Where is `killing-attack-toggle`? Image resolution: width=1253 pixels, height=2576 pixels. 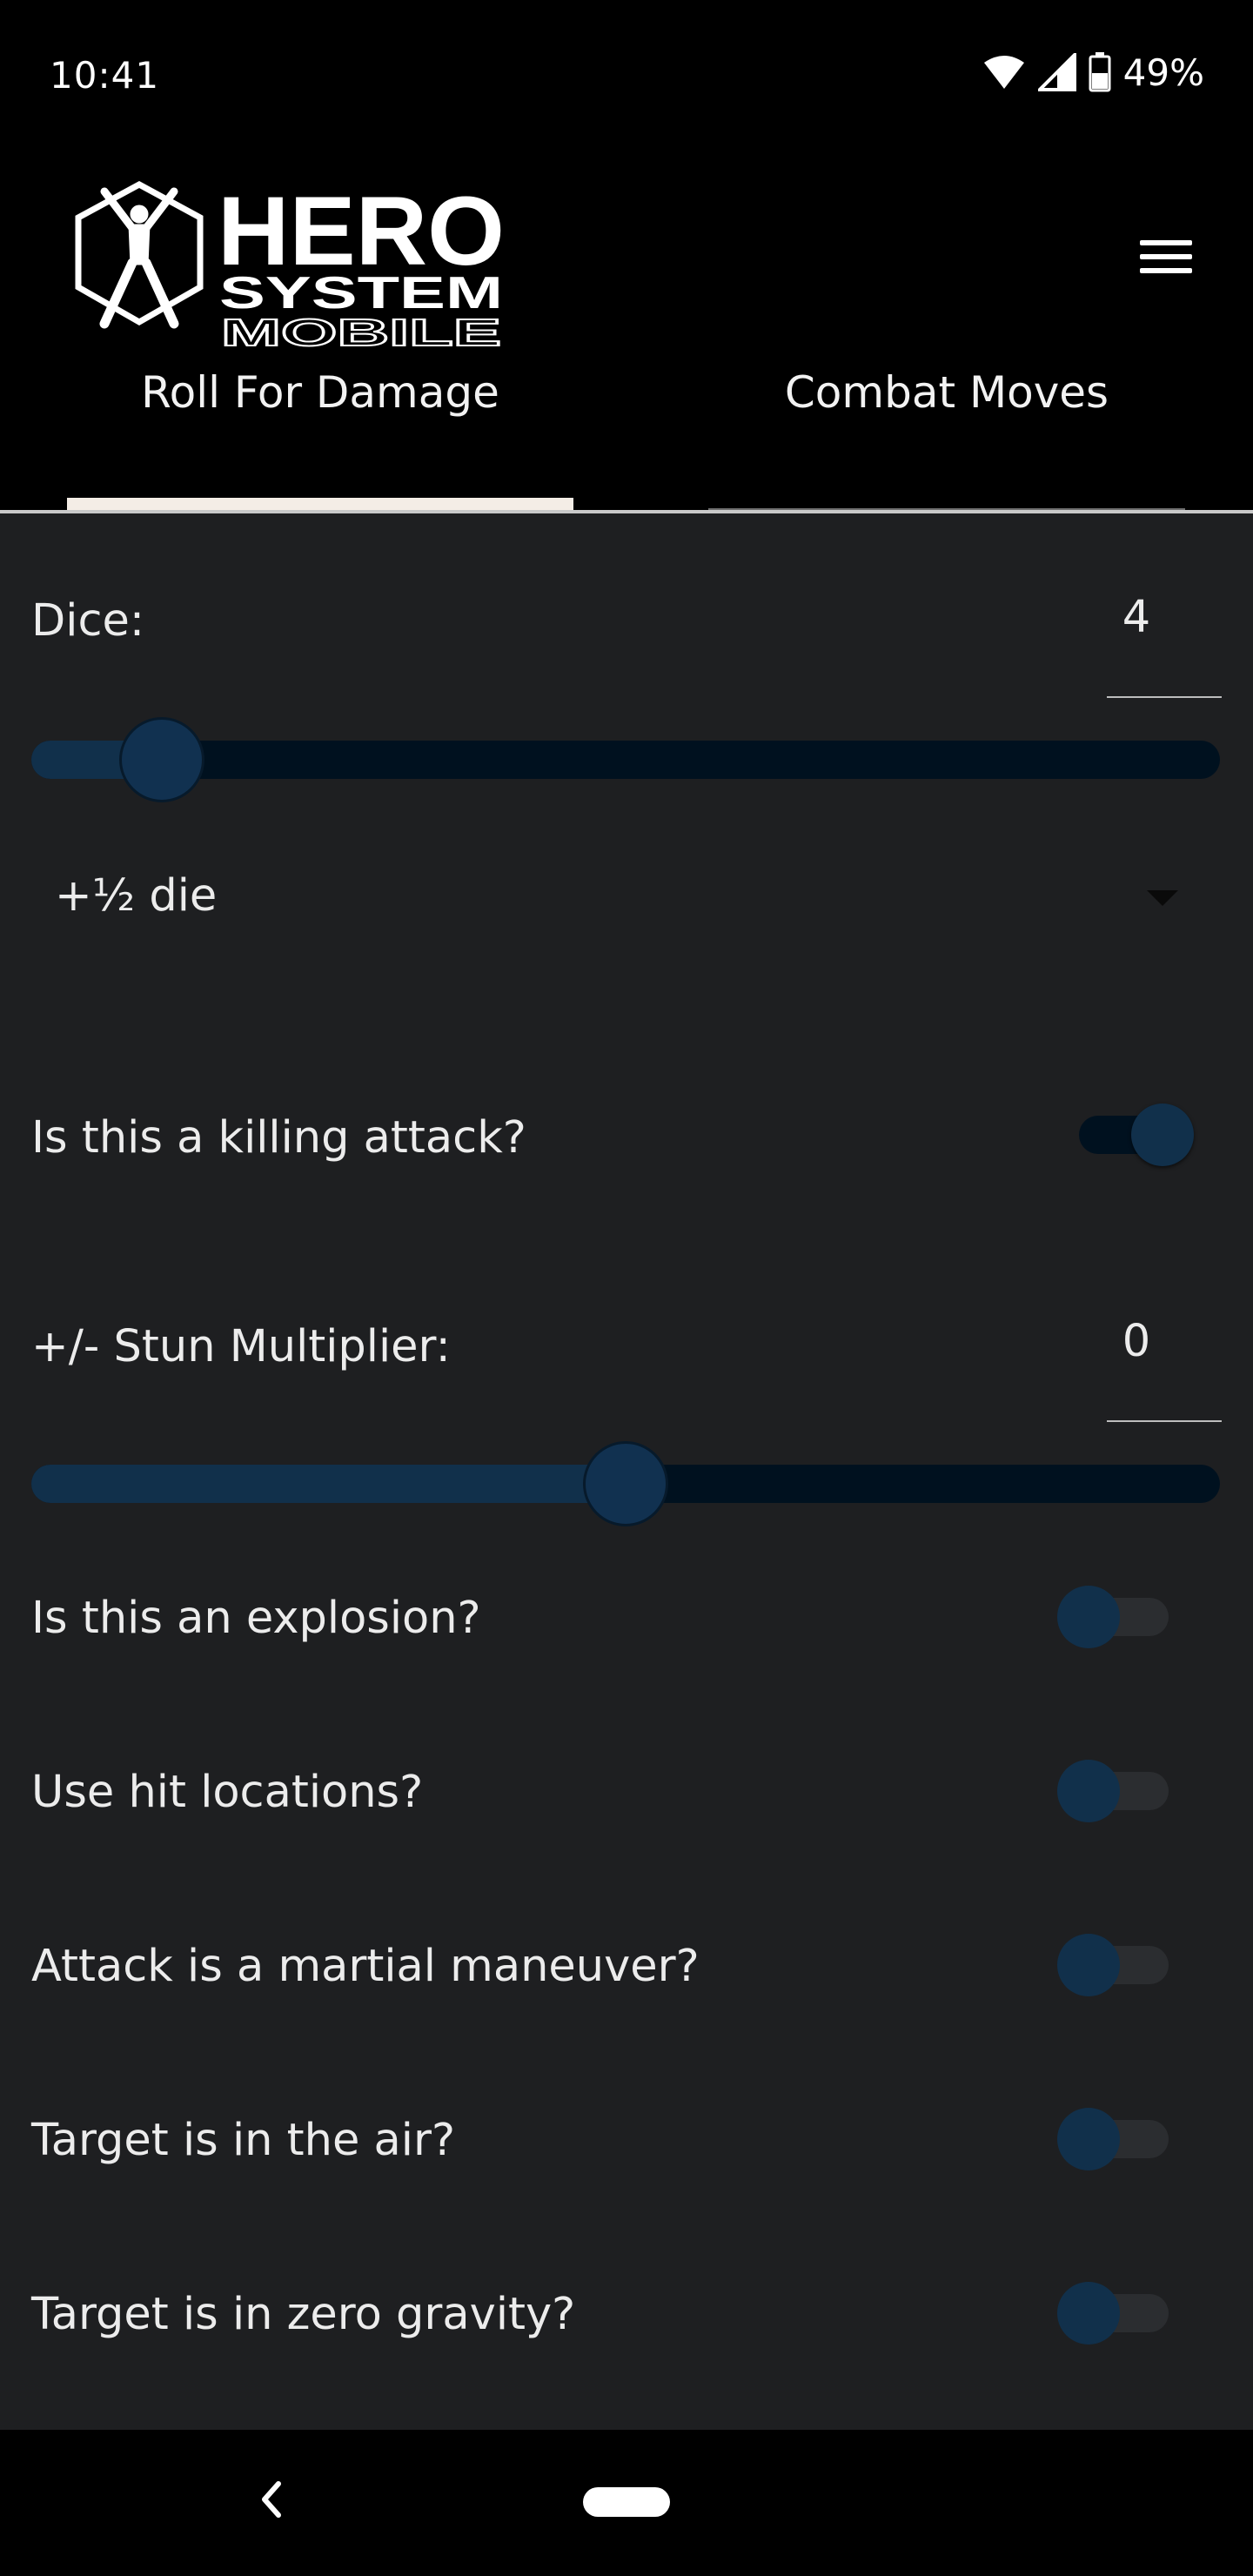
killing-attack-toggle is located at coordinates (1138, 1135).